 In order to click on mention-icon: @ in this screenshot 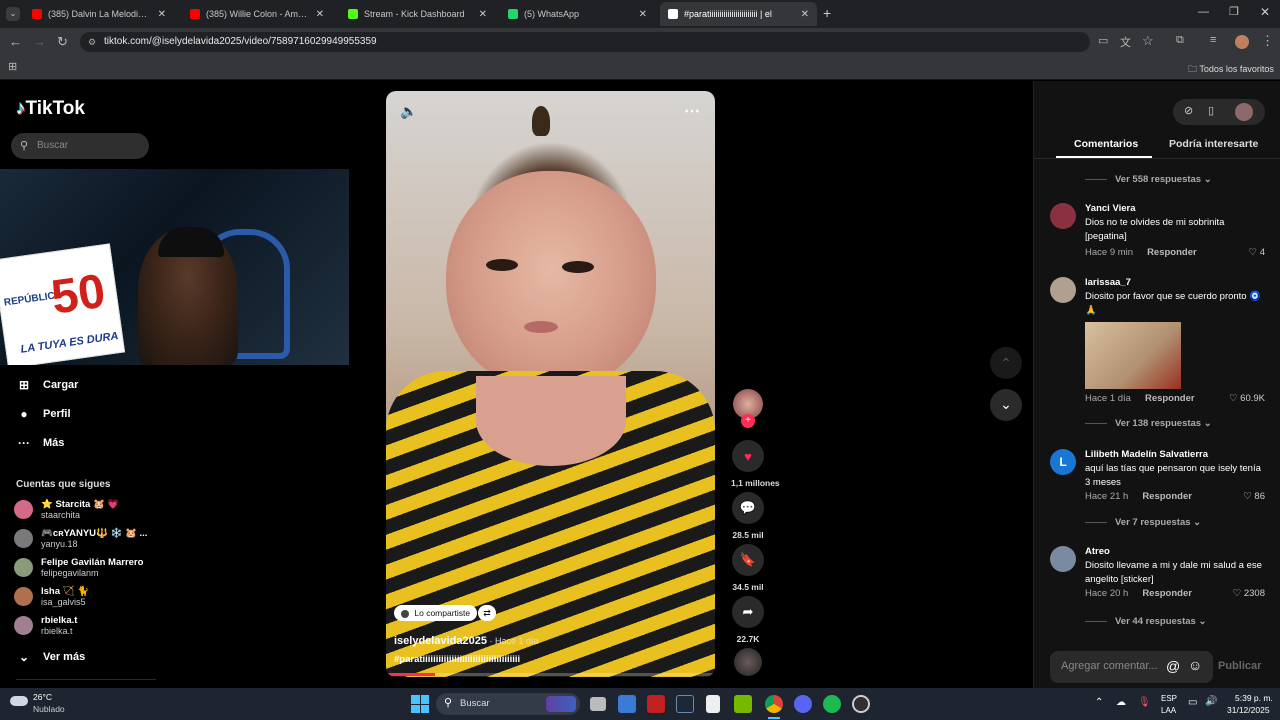, I will do `click(1173, 666)`.